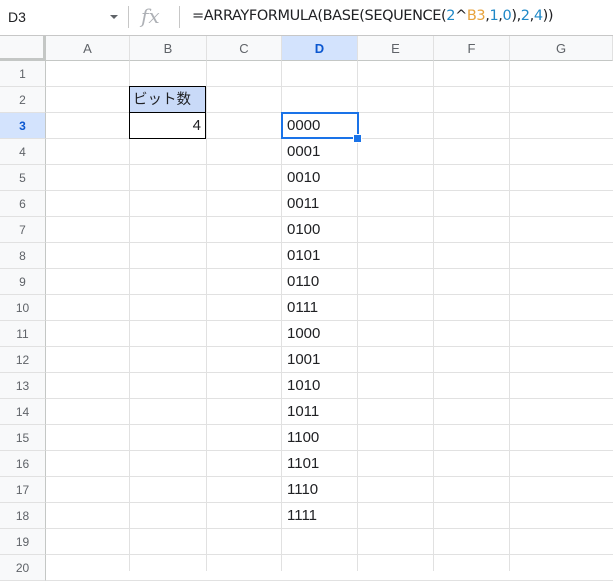 The height and width of the screenshot is (581, 613). Describe the element at coordinates (167, 126) in the screenshot. I see `bit-count-value-cell: 4` at that location.